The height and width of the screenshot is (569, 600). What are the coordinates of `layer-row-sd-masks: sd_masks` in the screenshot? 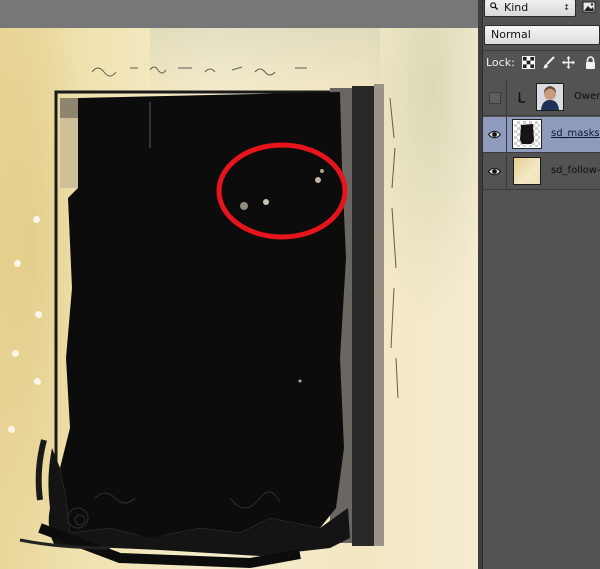 It's located at (541, 135).